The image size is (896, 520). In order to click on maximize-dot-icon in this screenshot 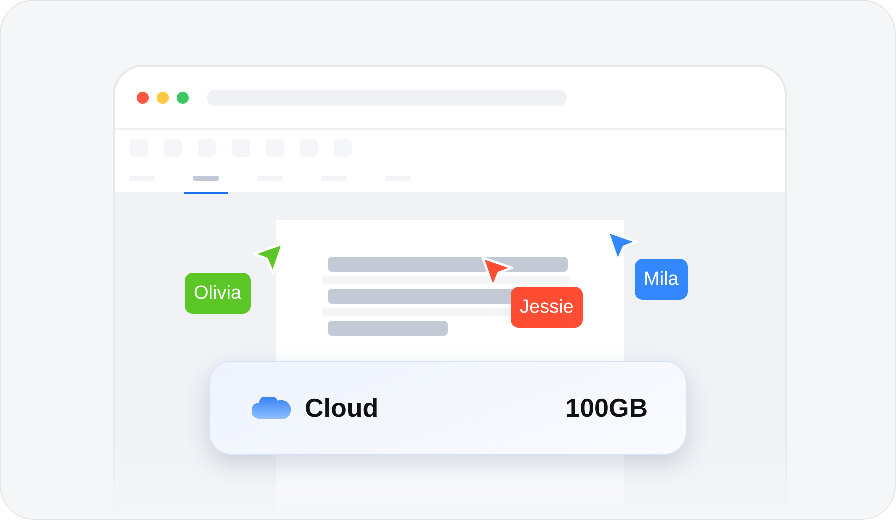, I will do `click(183, 98)`.